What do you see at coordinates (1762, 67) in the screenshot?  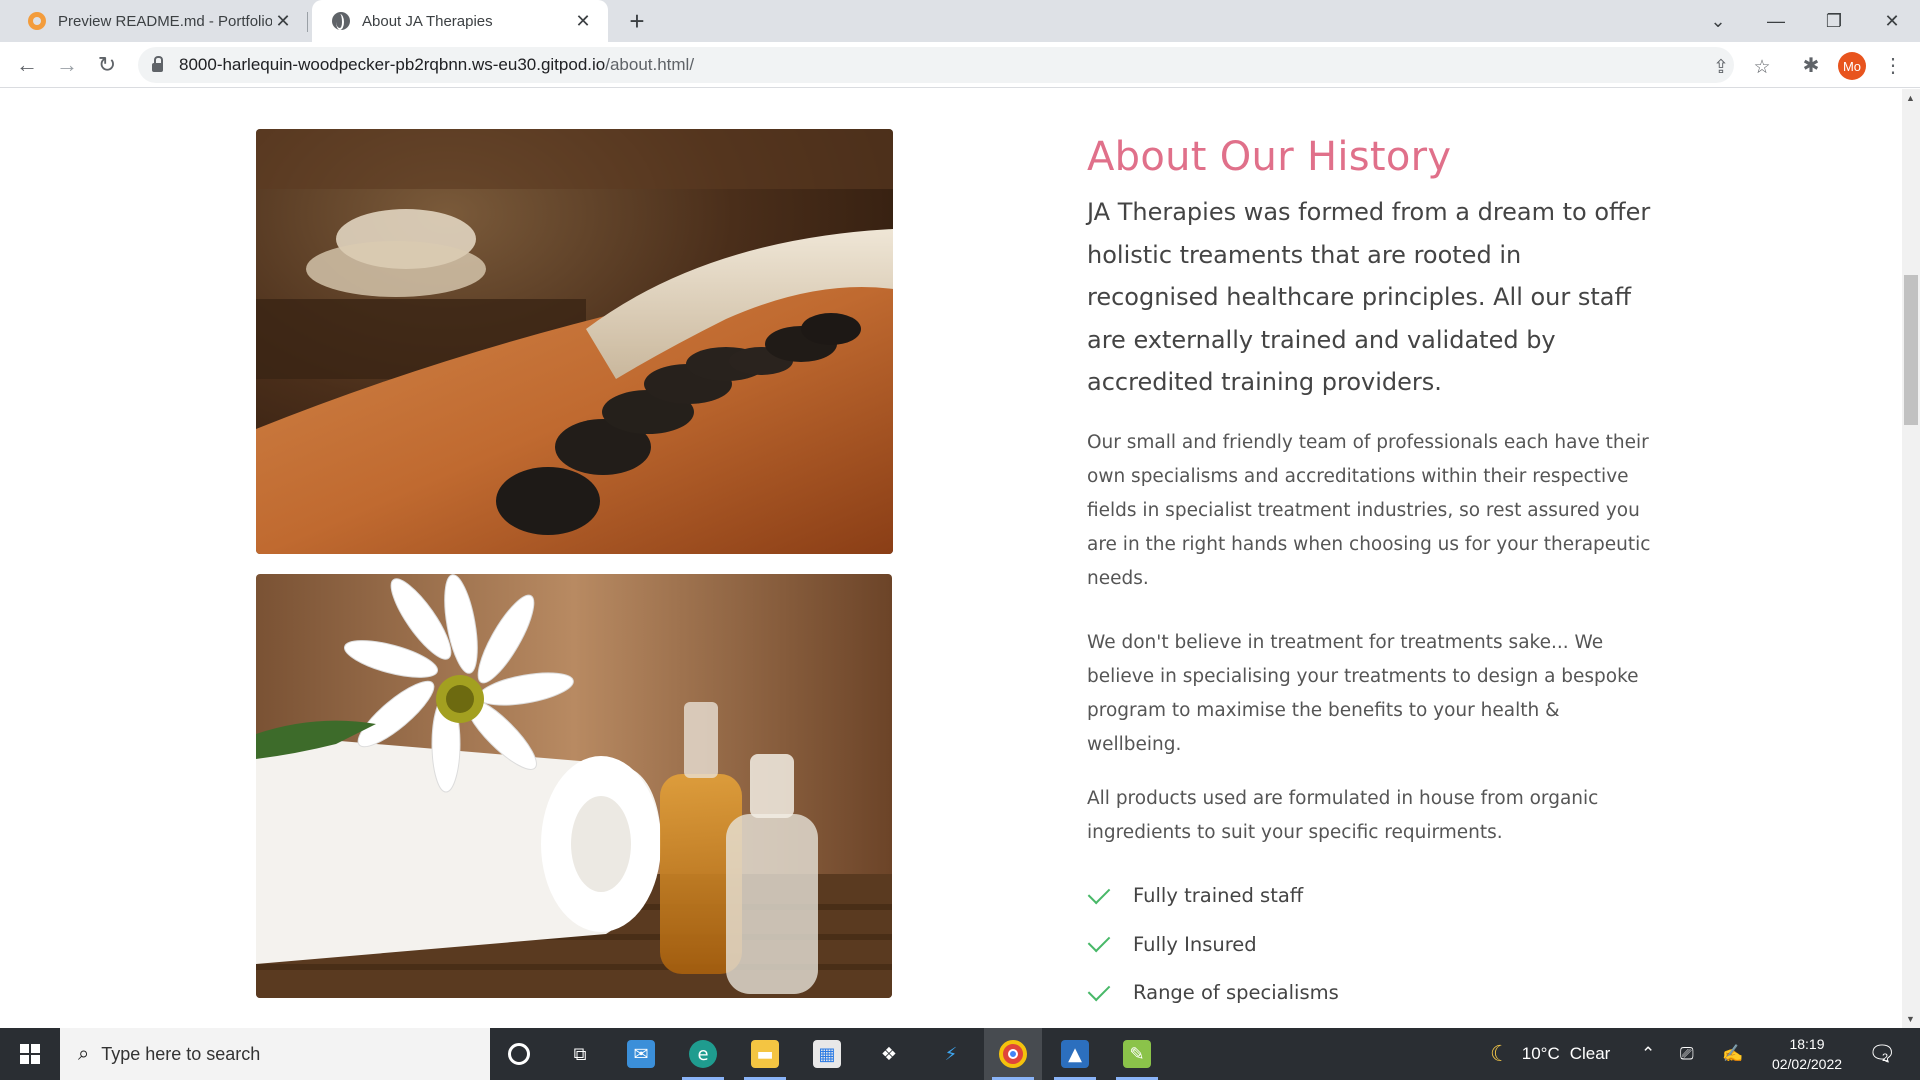 I see `bookmark-star-icon: ☆` at bounding box center [1762, 67].